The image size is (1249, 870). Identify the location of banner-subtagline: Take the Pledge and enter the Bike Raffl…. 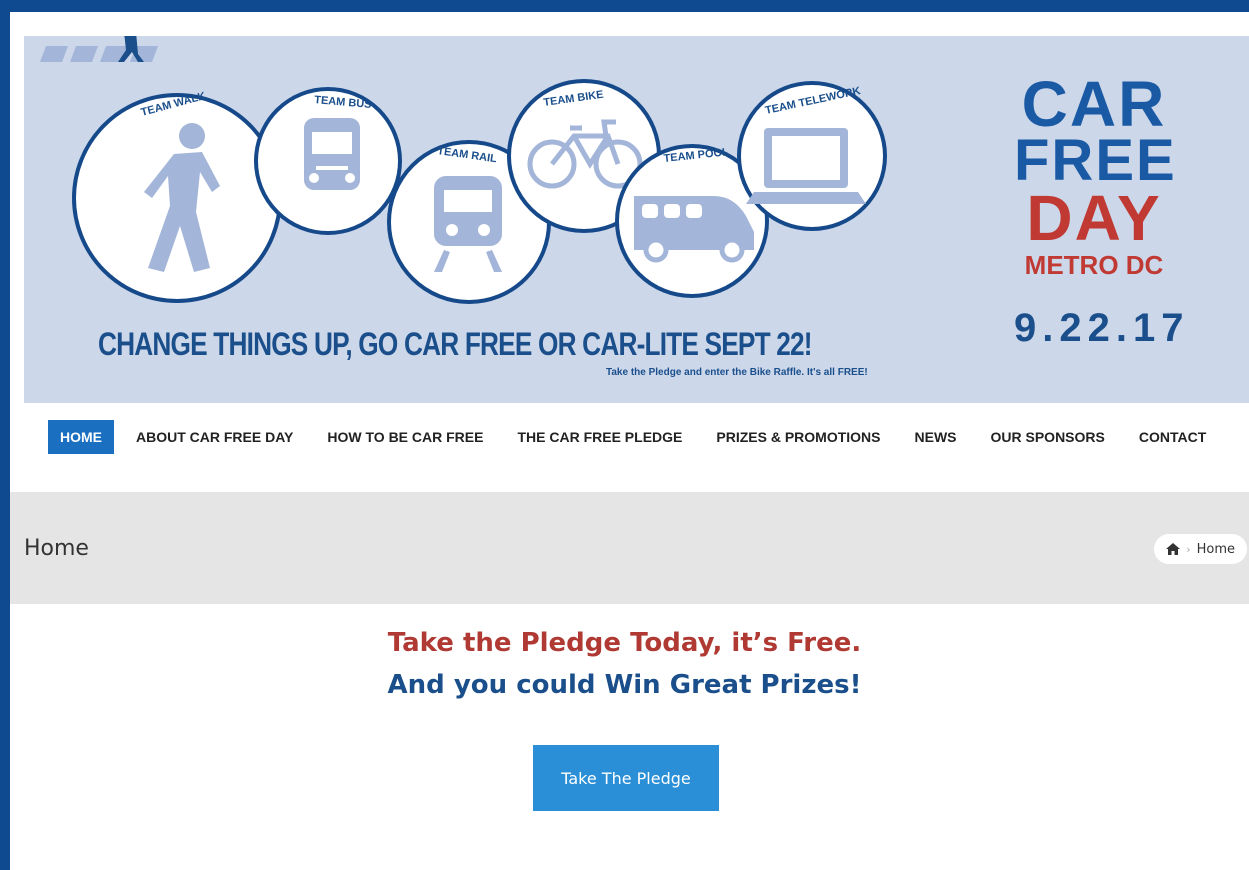
(737, 372).